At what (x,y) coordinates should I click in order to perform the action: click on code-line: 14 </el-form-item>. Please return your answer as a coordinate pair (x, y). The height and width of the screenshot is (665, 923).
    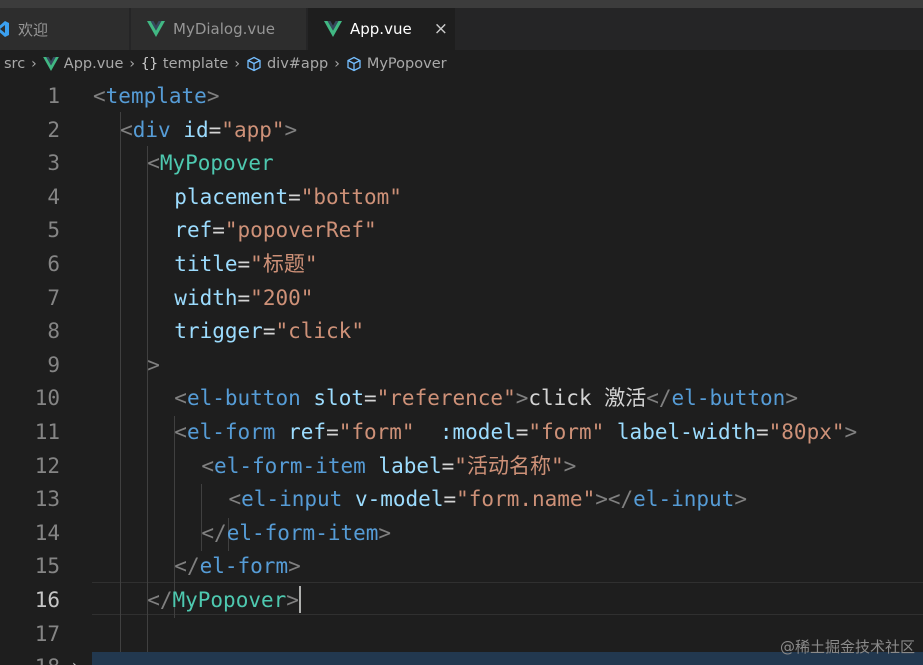
    Looking at the image, I should click on (461, 533).